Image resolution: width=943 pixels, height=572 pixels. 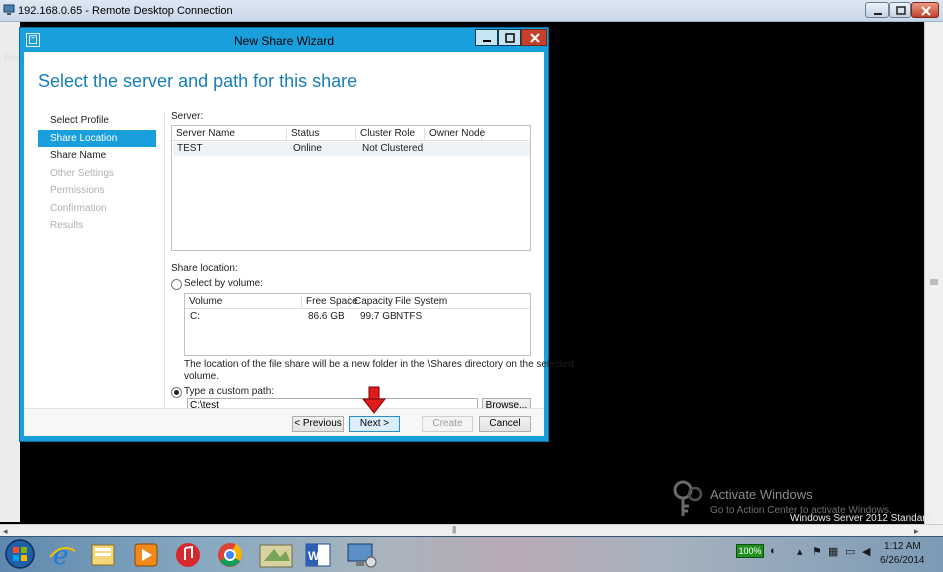 What do you see at coordinates (358, 317) in the screenshot?
I see `table-row: C: 86.6 GB 99.7 GB NTFS` at bounding box center [358, 317].